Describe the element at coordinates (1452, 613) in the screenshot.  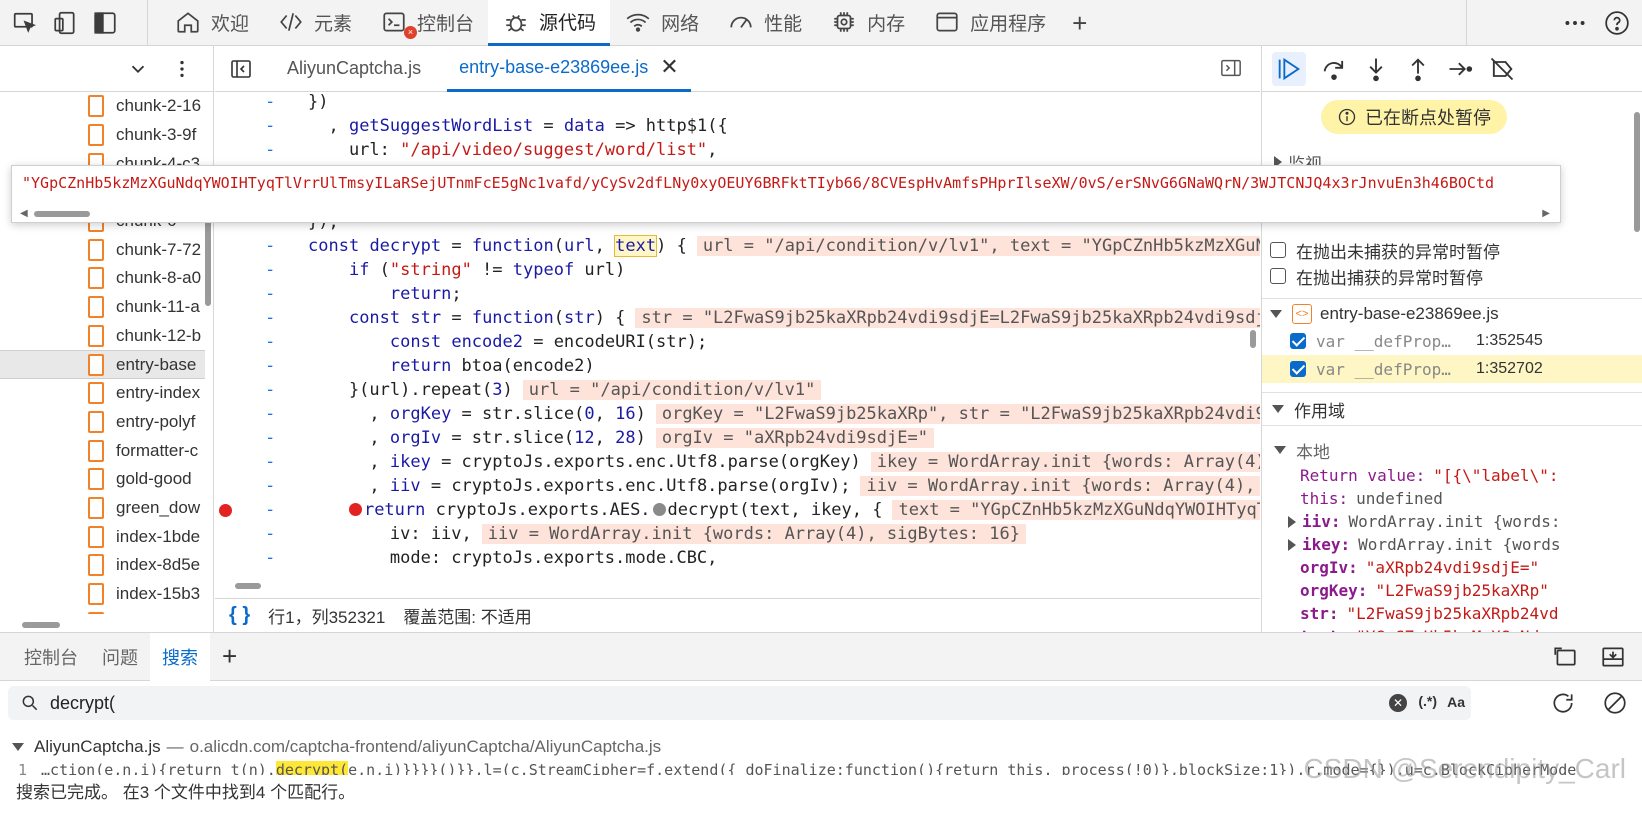
I see `scope-variable: str: "L2FwaS9jb25kaXRpb24vd` at that location.